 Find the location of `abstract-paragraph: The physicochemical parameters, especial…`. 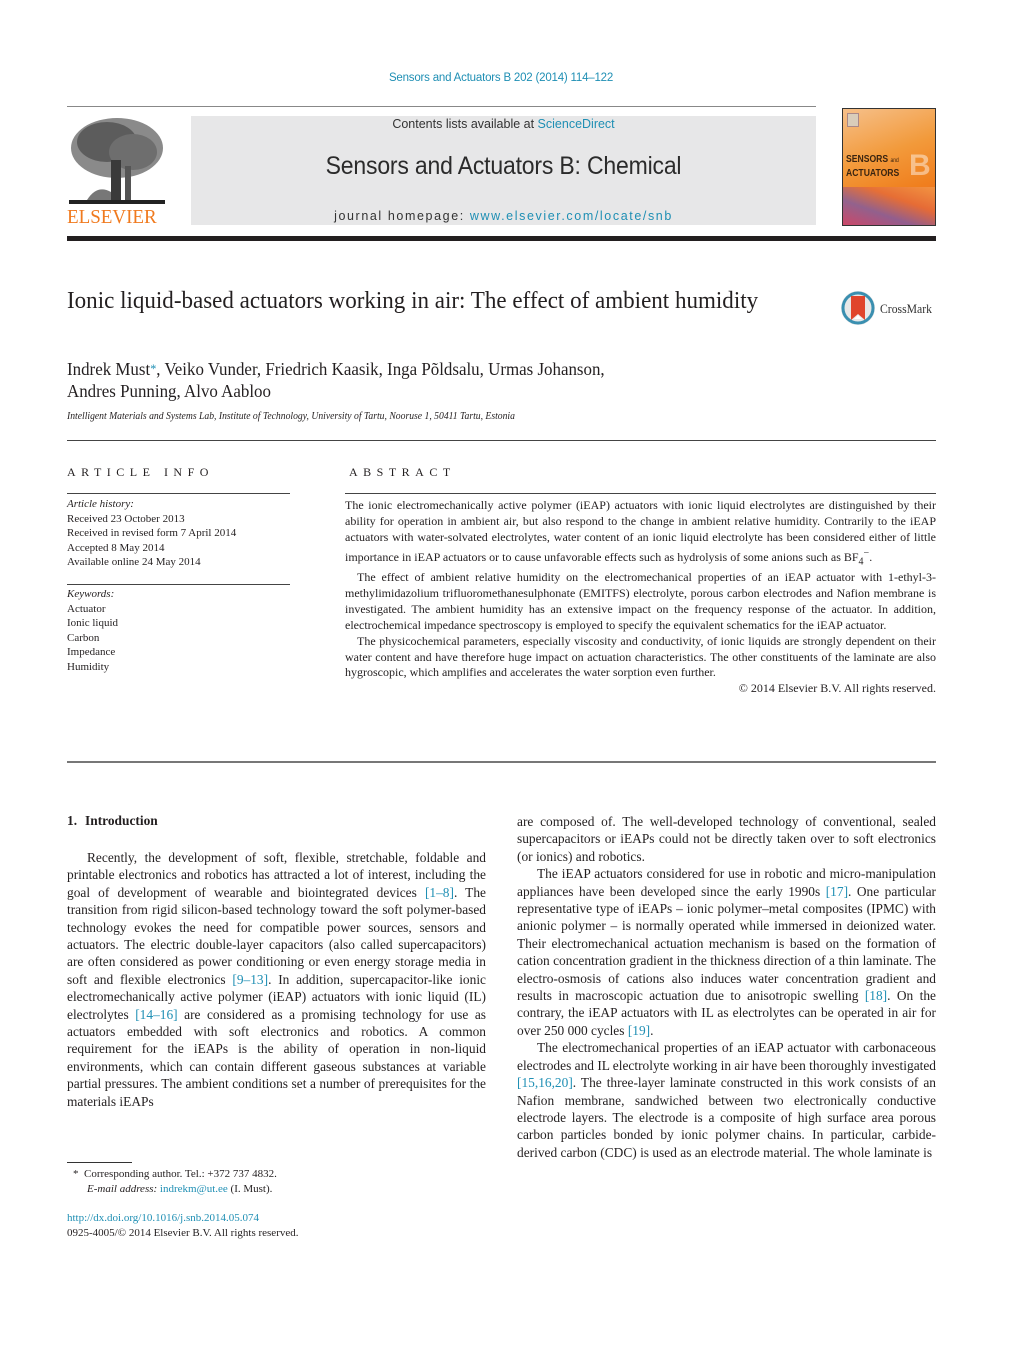

abstract-paragraph: The physicochemical parameters, especial… is located at coordinates (640, 656).